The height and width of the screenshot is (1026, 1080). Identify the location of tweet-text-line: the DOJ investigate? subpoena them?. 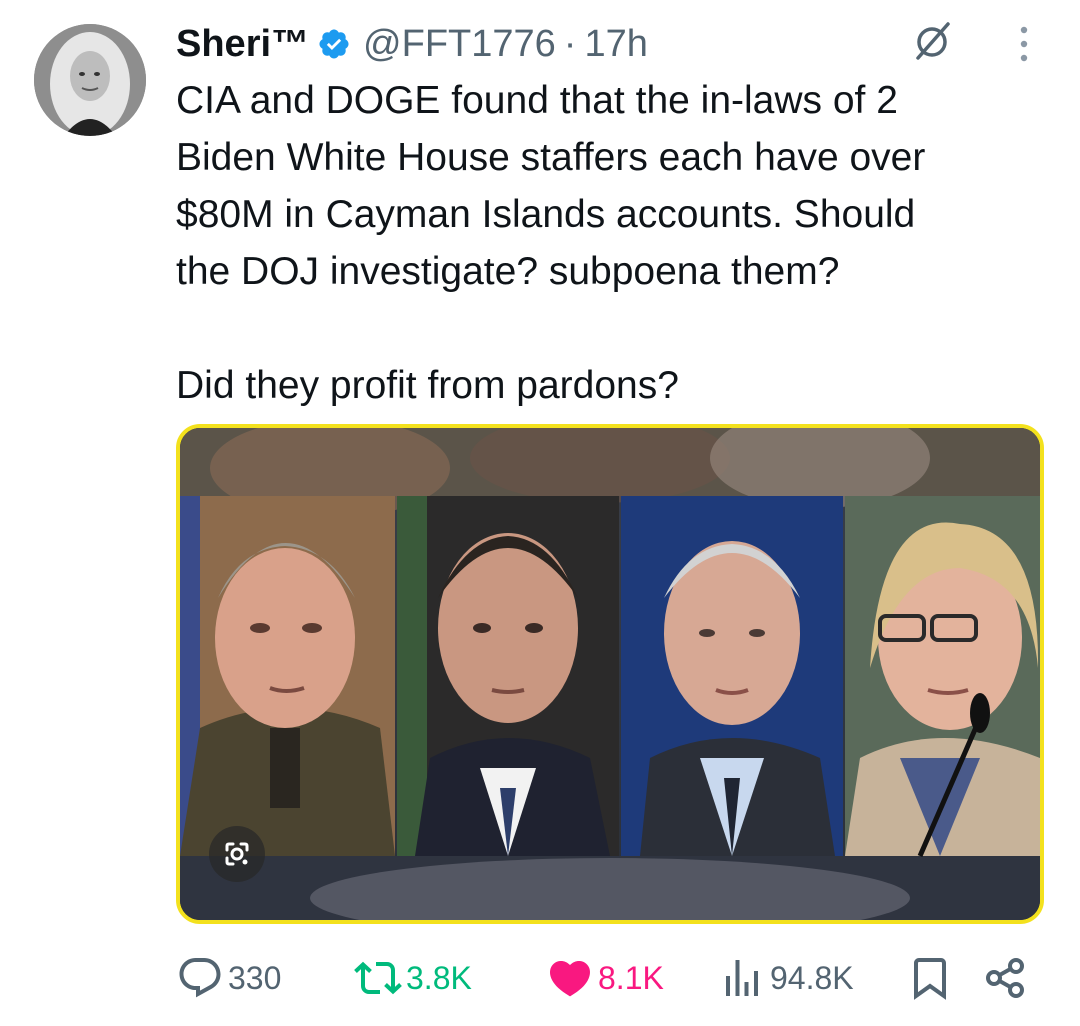
(508, 271).